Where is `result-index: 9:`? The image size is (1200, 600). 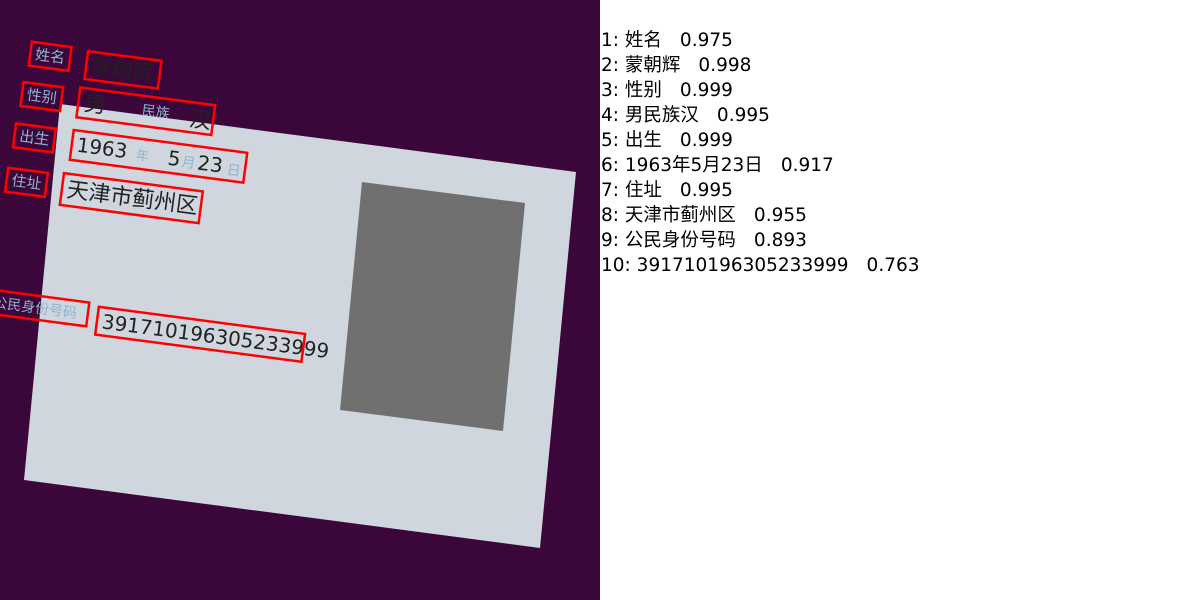
result-index: 9: is located at coordinates (610, 240).